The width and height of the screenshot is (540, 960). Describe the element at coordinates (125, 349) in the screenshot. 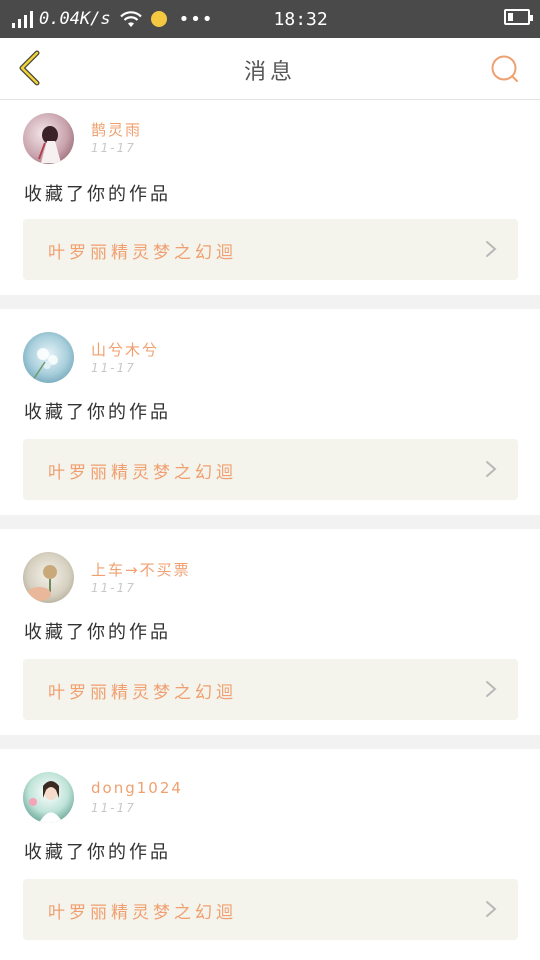

I see `user-name: 山兮木兮` at that location.